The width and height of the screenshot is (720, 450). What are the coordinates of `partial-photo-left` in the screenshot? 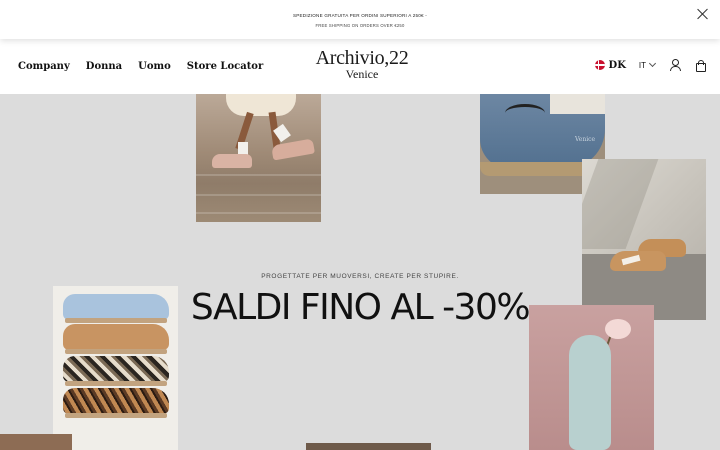 It's located at (36, 442).